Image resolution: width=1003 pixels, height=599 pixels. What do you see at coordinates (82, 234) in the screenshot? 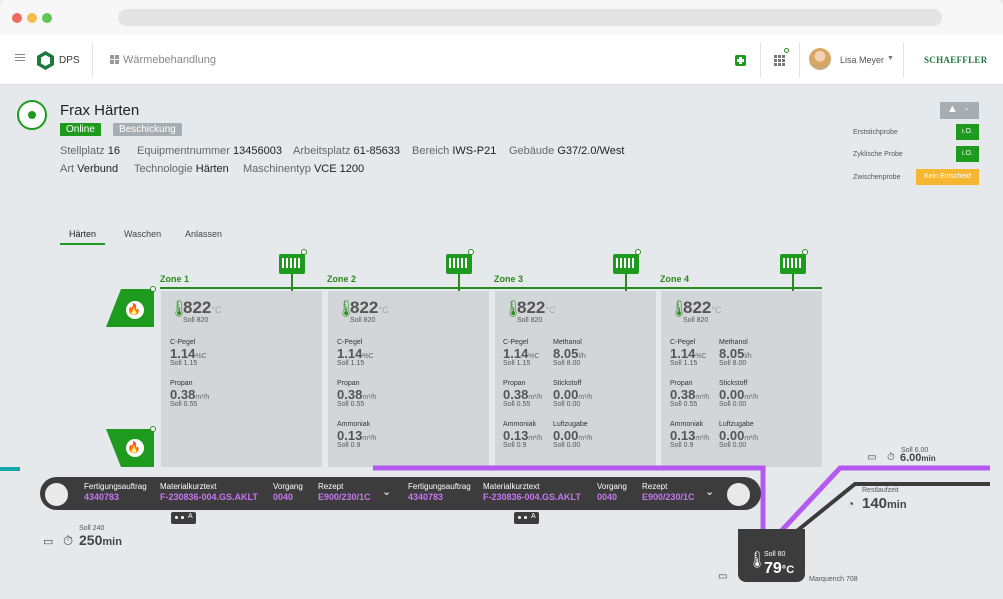
I see `tab-haerten: Härten` at bounding box center [82, 234].